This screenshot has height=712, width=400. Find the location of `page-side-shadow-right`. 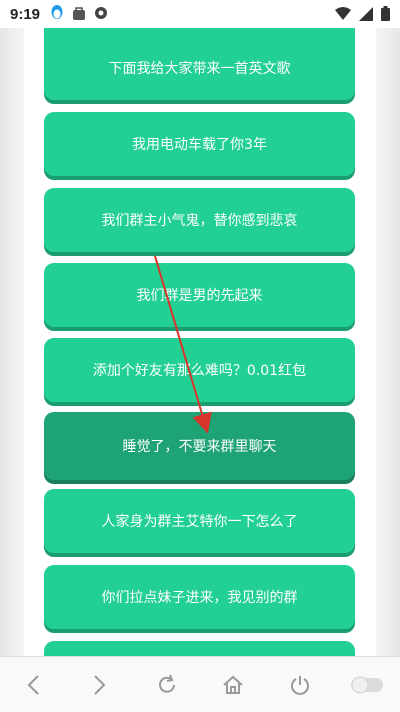

page-side-shadow-right is located at coordinates (388, 342).